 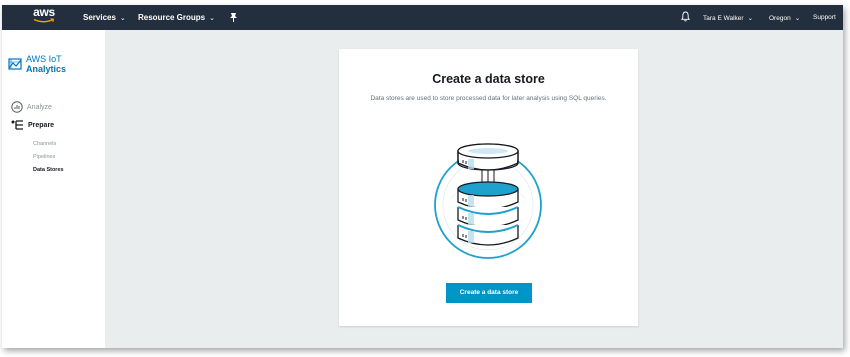 I want to click on support-menu: Support, so click(x=824, y=17).